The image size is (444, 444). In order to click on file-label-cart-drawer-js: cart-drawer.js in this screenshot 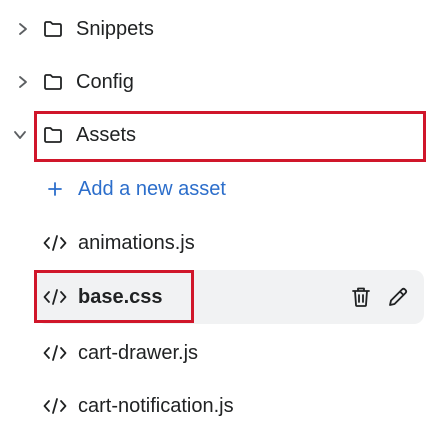, I will do `click(138, 352)`.